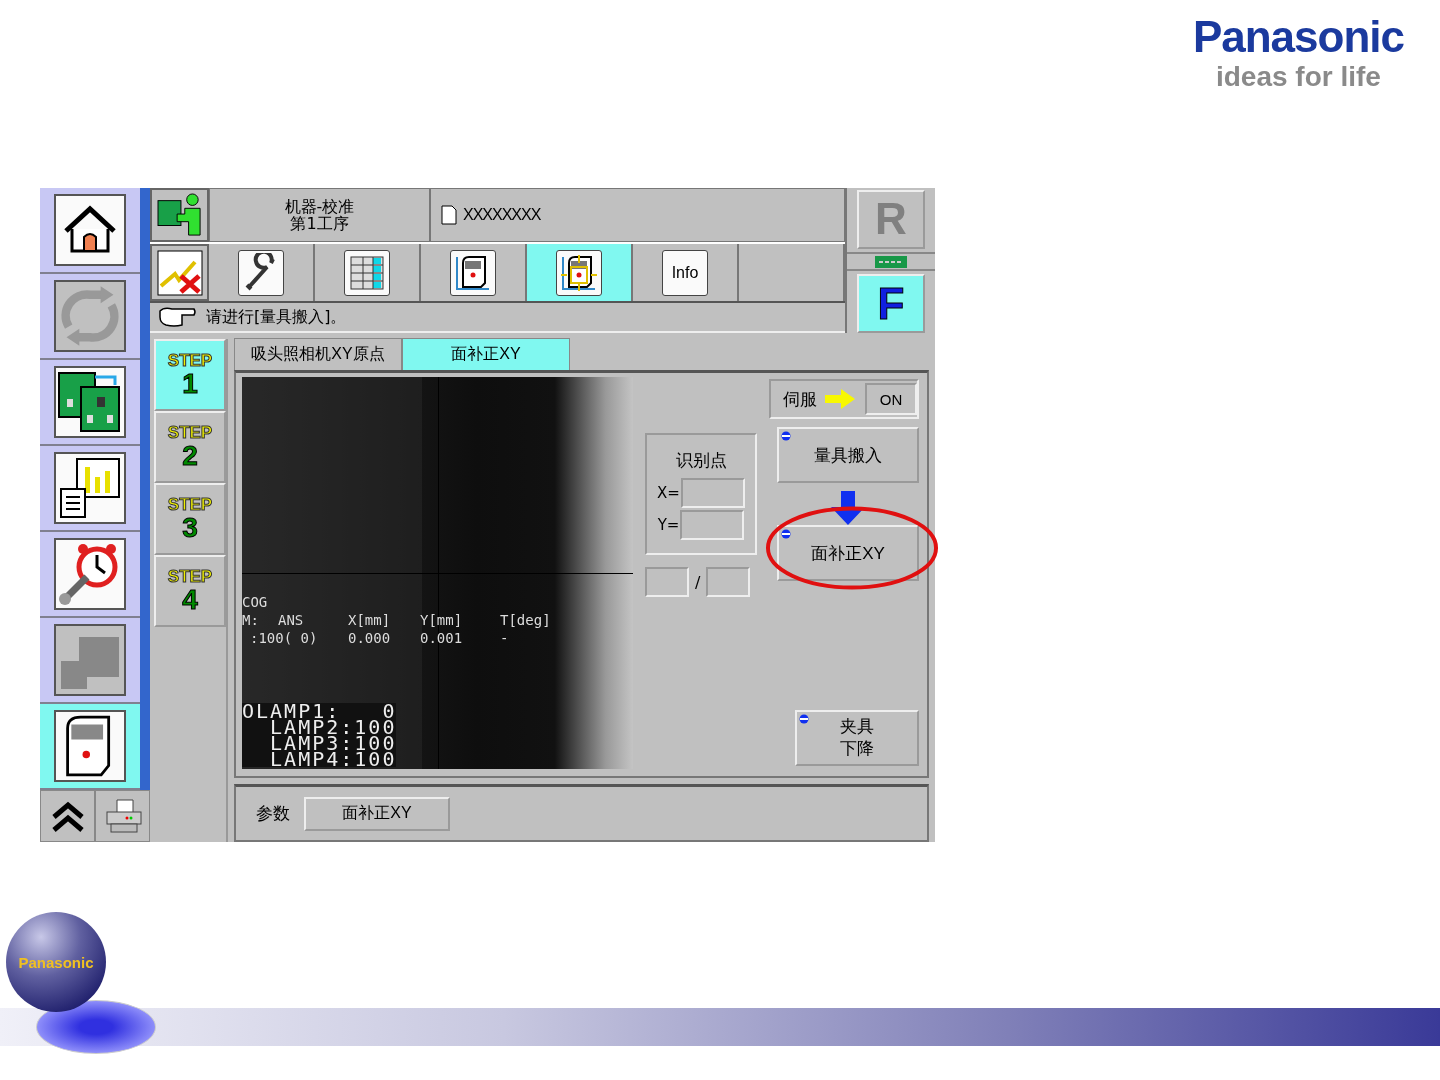 Image resolution: width=1440 pixels, height=1080 pixels. Describe the element at coordinates (377, 813) in the screenshot. I see `params-button: 面补正XY` at that location.